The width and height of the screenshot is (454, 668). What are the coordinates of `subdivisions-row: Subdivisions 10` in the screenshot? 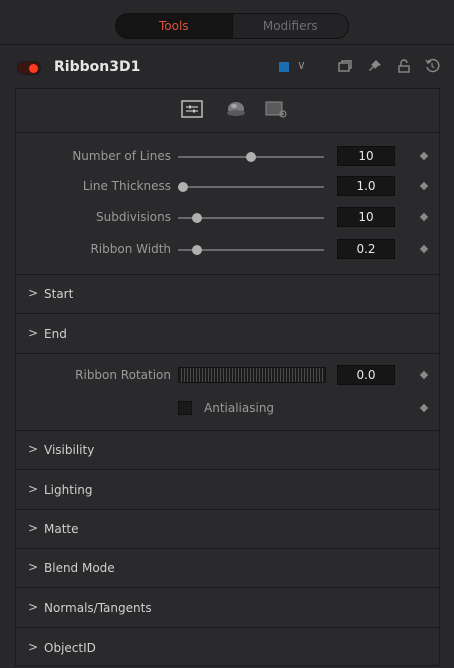 It's located at (227, 217).